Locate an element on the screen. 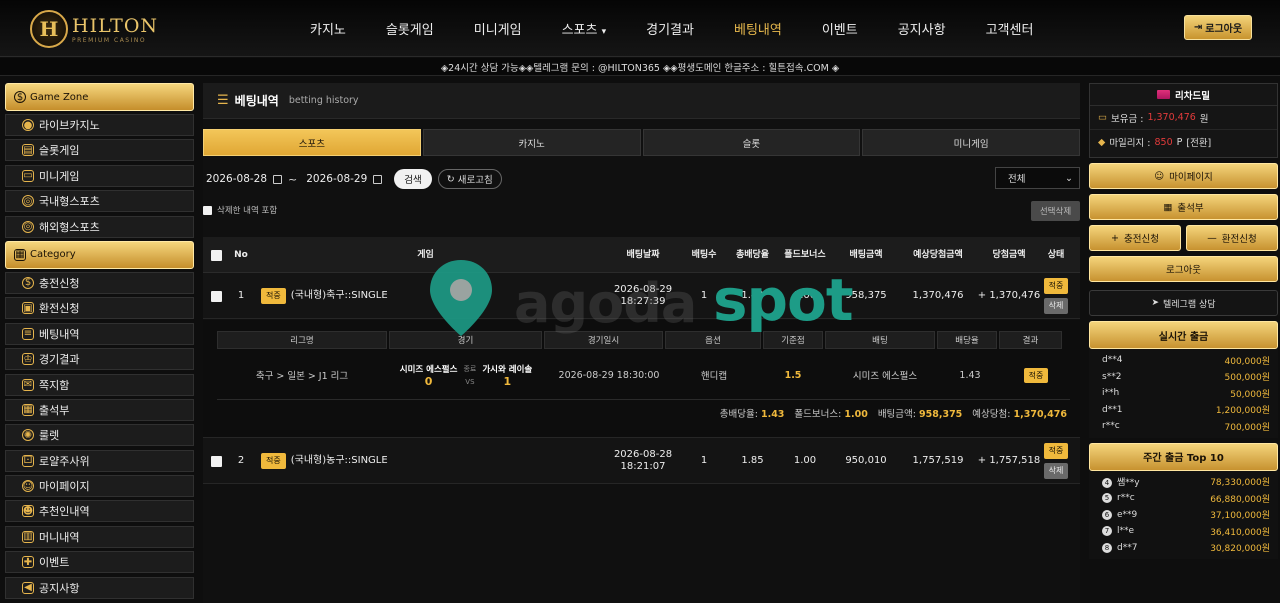 The width and height of the screenshot is (1280, 603). deposit-button: + 충전신청 is located at coordinates (1135, 238).